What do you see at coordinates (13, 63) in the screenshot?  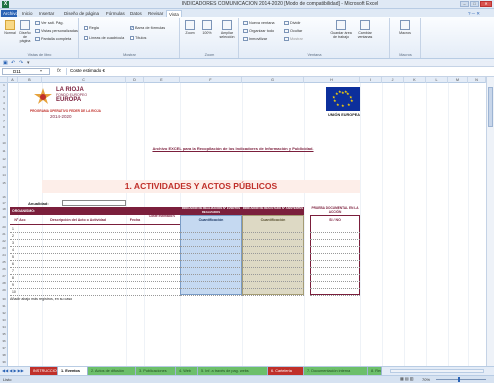 I see `undo-icon: ↶` at bounding box center [13, 63].